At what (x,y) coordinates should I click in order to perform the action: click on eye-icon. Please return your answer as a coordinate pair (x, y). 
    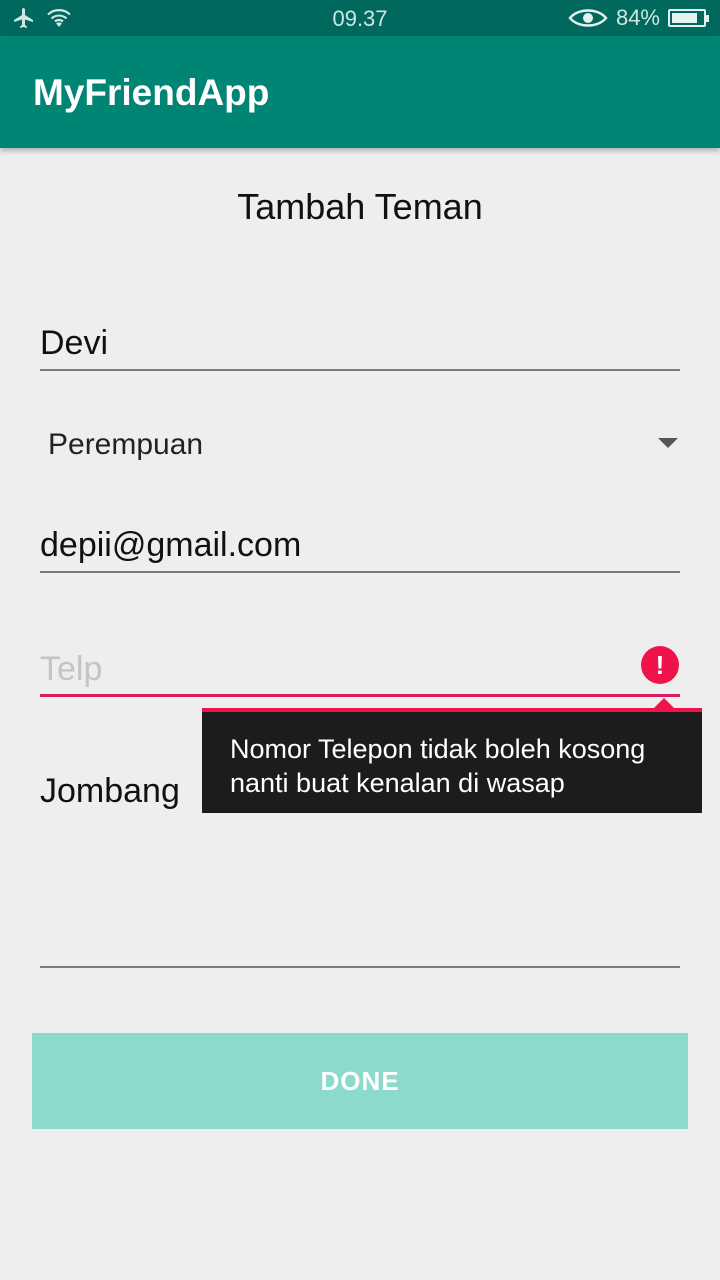
    Looking at the image, I should click on (588, 18).